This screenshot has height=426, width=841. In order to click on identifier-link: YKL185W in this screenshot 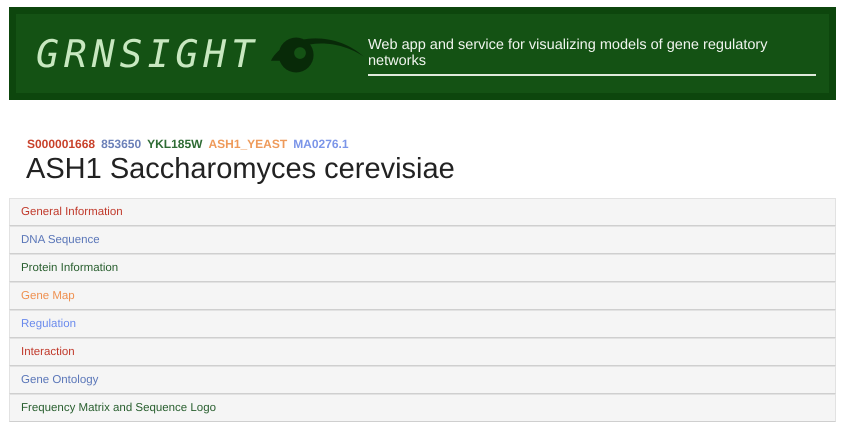, I will do `click(174, 144)`.